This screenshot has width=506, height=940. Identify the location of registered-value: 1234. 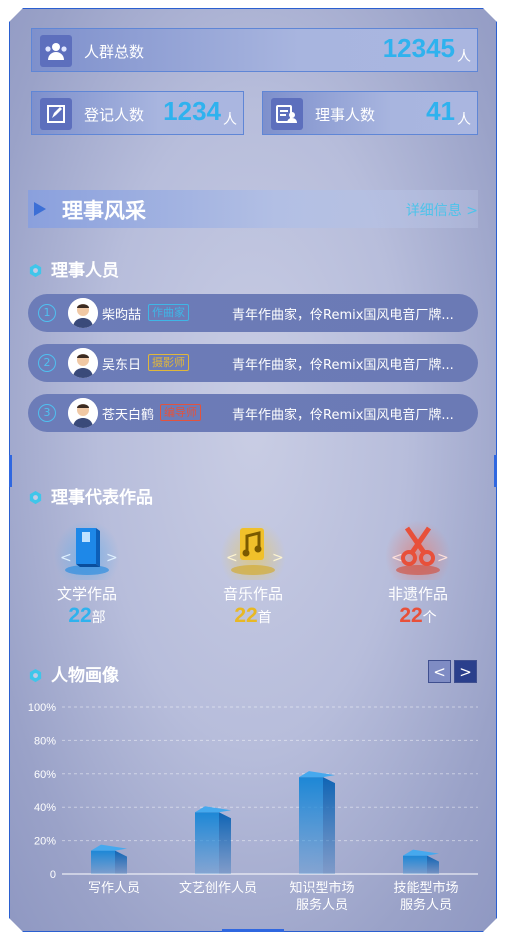
(192, 111).